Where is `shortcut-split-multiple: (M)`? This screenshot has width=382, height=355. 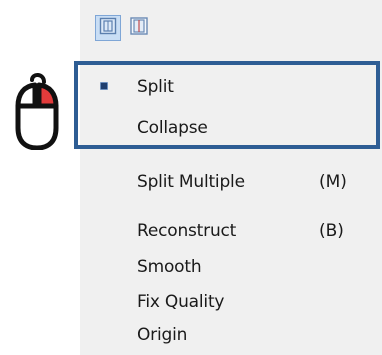
shortcut-split-multiple: (M) is located at coordinates (333, 182).